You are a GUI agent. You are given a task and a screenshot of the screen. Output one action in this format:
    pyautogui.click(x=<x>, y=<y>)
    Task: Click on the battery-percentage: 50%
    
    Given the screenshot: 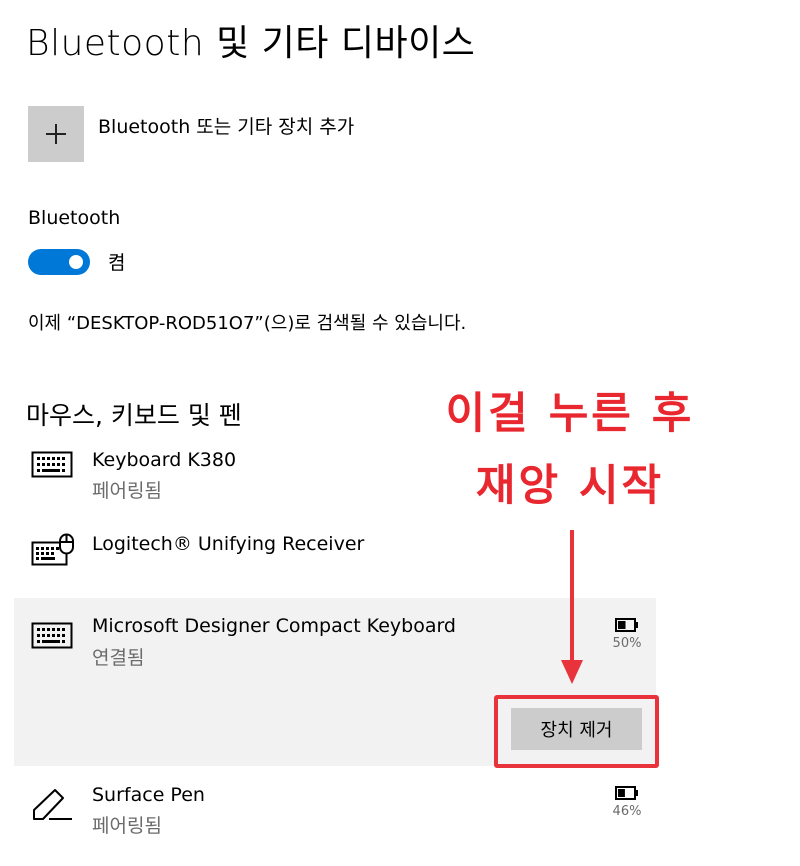 What is the action you would take?
    pyautogui.click(x=627, y=643)
    